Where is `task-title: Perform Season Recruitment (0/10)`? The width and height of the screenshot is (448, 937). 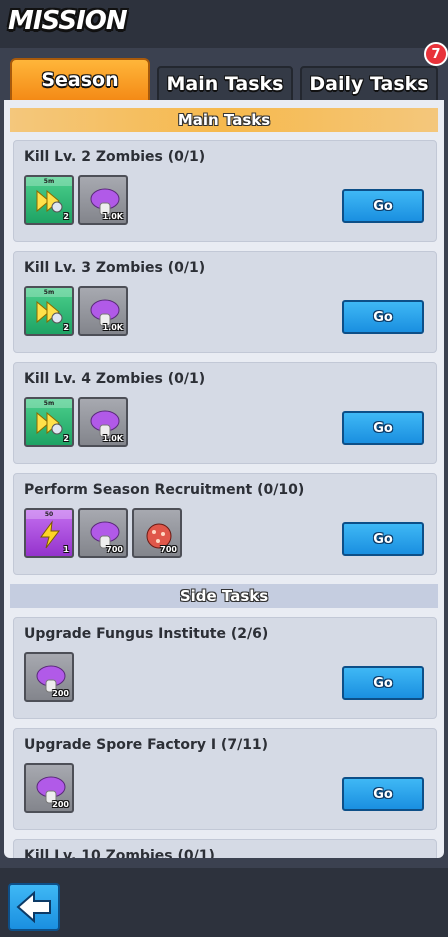 task-title: Perform Season Recruitment (0/10) is located at coordinates (164, 490).